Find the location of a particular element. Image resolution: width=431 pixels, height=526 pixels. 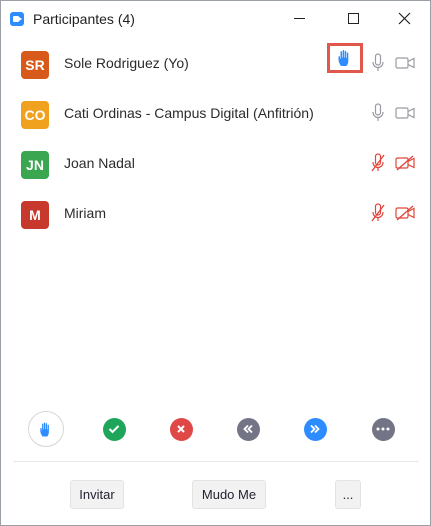

raise-hand-button is located at coordinates (46, 429).